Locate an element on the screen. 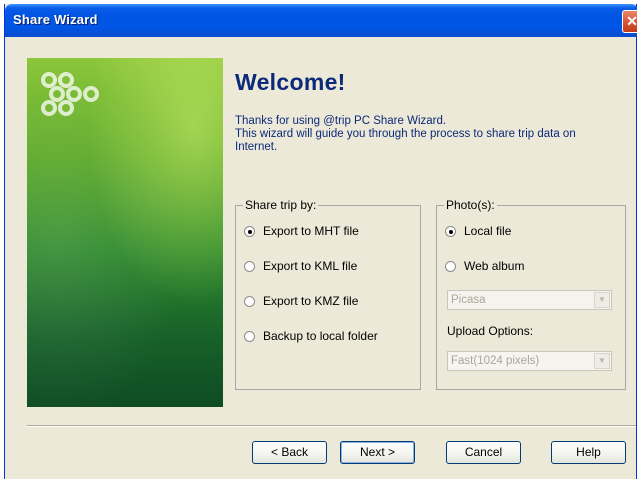  album-select: Picasa ▼ is located at coordinates (529, 300).